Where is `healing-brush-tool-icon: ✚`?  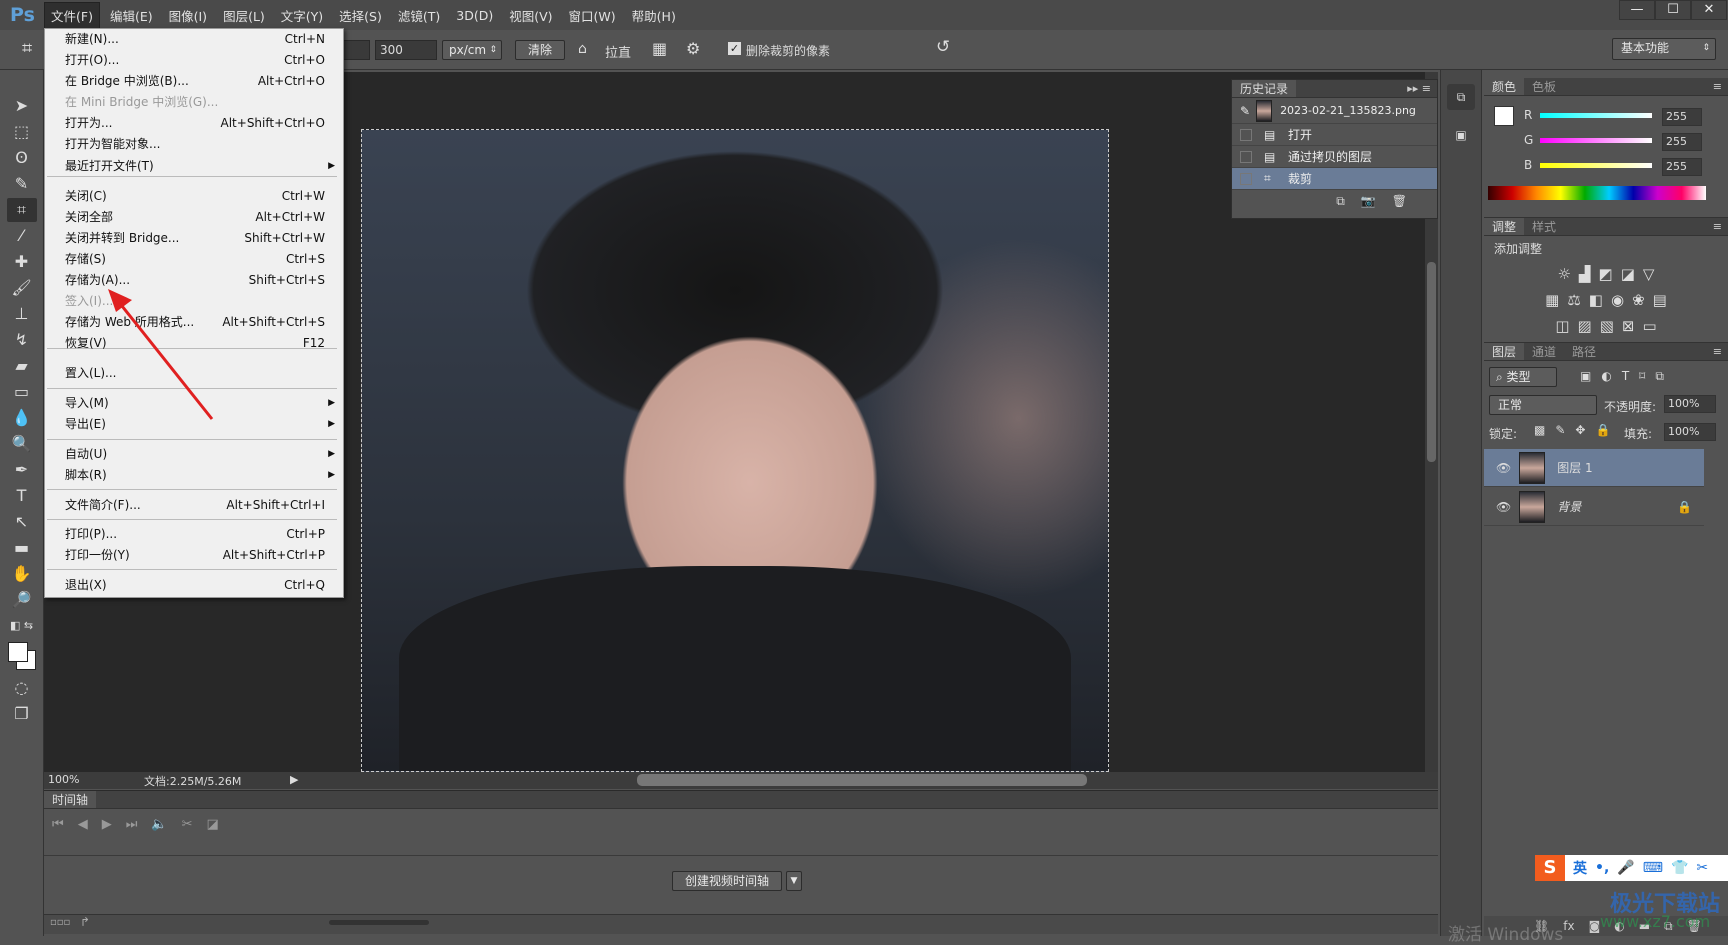 healing-brush-tool-icon: ✚ is located at coordinates (22, 262).